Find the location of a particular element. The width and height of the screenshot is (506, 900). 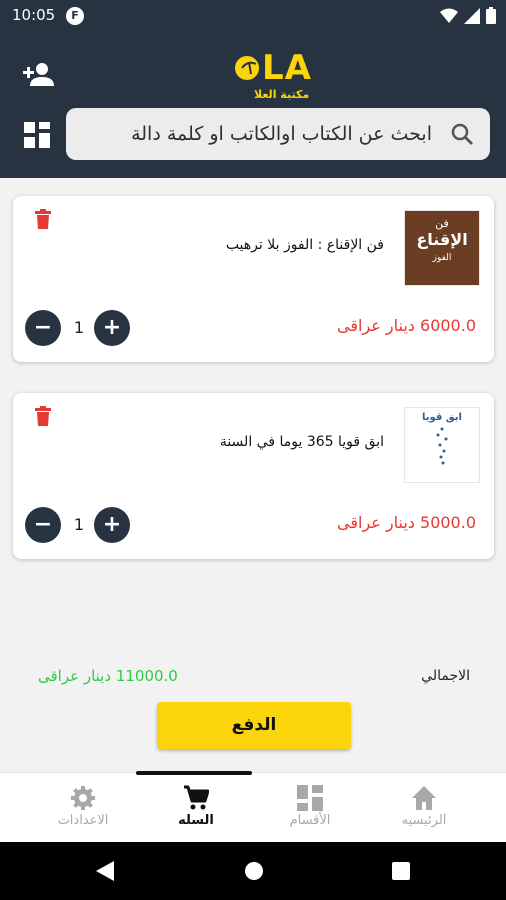

nav-home: الرئيسيه is located at coordinates (424, 806).